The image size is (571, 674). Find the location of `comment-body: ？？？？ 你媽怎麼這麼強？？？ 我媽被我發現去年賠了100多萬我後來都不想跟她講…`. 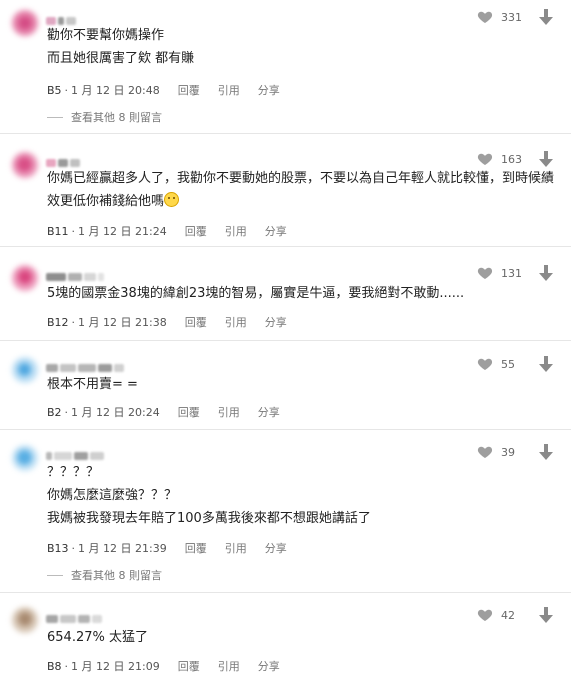

comment-body: ？？？？ 你媽怎麼這麼強？？？ 我媽被我發現去年賠了100多萬我後來都不想跟她講… is located at coordinates (289, 495).